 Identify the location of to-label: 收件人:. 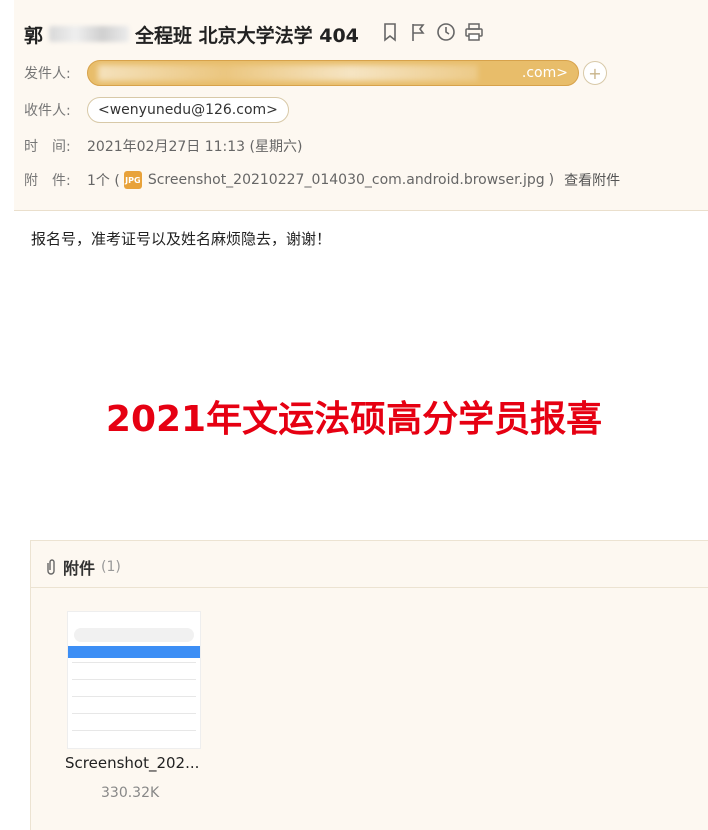
(47, 111).